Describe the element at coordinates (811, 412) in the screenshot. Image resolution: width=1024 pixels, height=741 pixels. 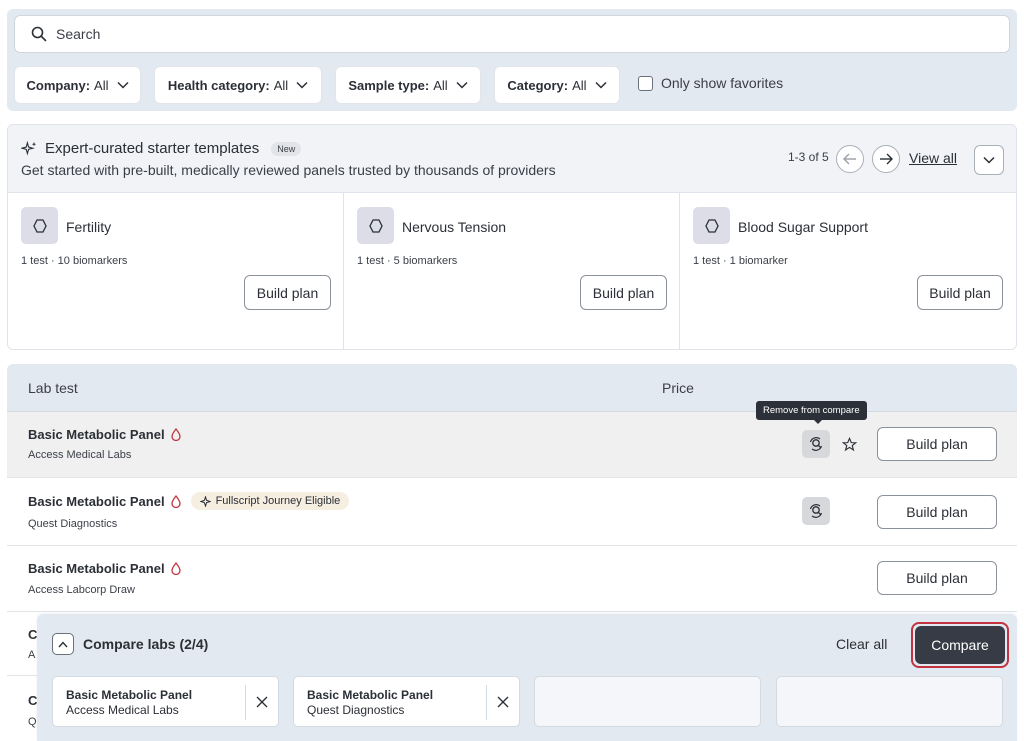
I see `remove-from-compare-tooltip: Remove from compare` at that location.